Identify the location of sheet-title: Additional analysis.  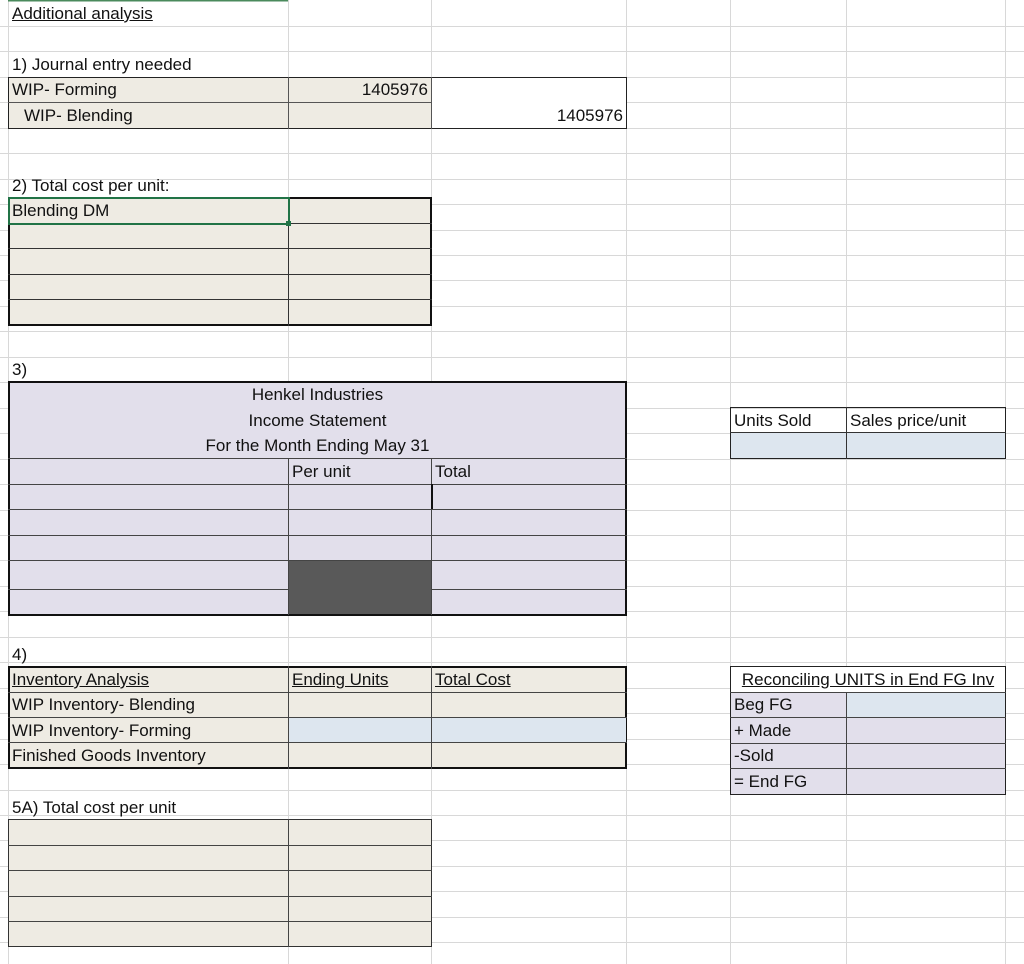
(82, 13).